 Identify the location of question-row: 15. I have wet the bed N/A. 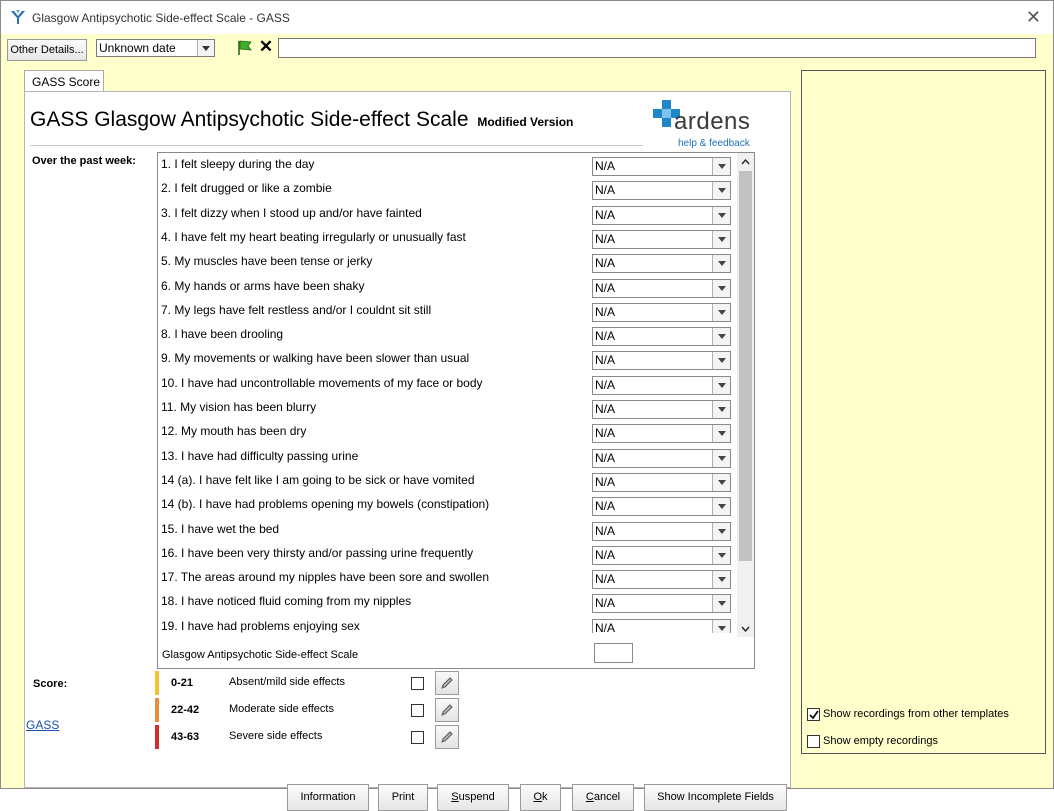
(447, 530).